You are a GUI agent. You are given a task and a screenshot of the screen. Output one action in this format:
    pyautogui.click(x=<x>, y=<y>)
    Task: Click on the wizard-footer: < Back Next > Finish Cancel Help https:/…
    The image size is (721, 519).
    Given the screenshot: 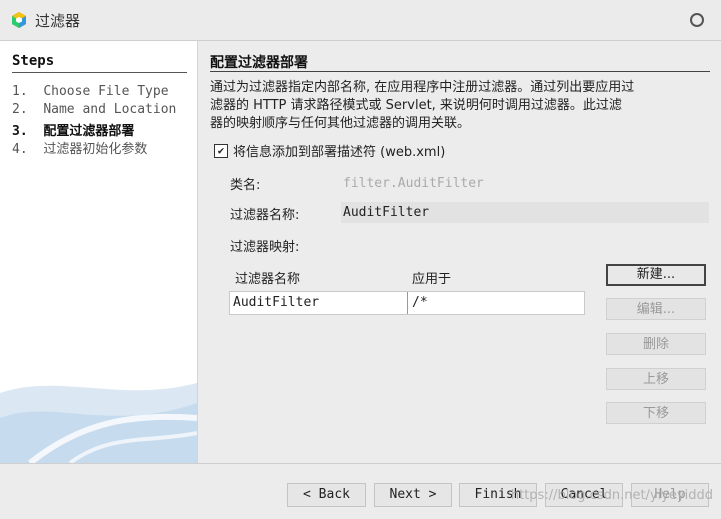 What is the action you would take?
    pyautogui.click(x=360, y=491)
    